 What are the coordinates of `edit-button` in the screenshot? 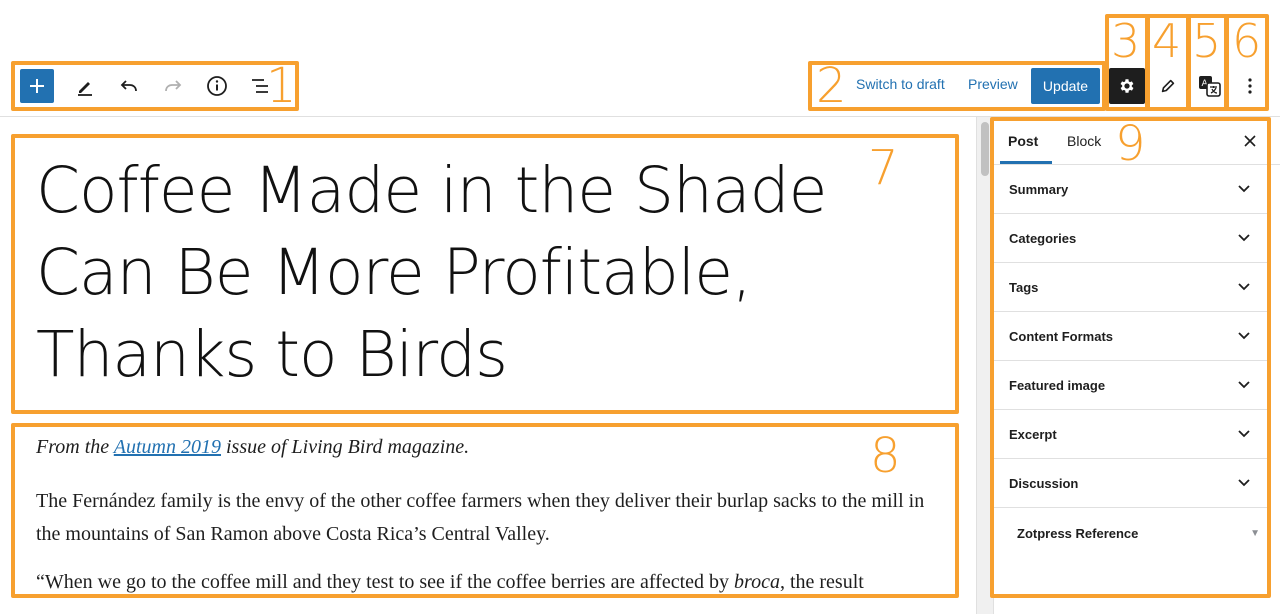 It's located at (1168, 86).